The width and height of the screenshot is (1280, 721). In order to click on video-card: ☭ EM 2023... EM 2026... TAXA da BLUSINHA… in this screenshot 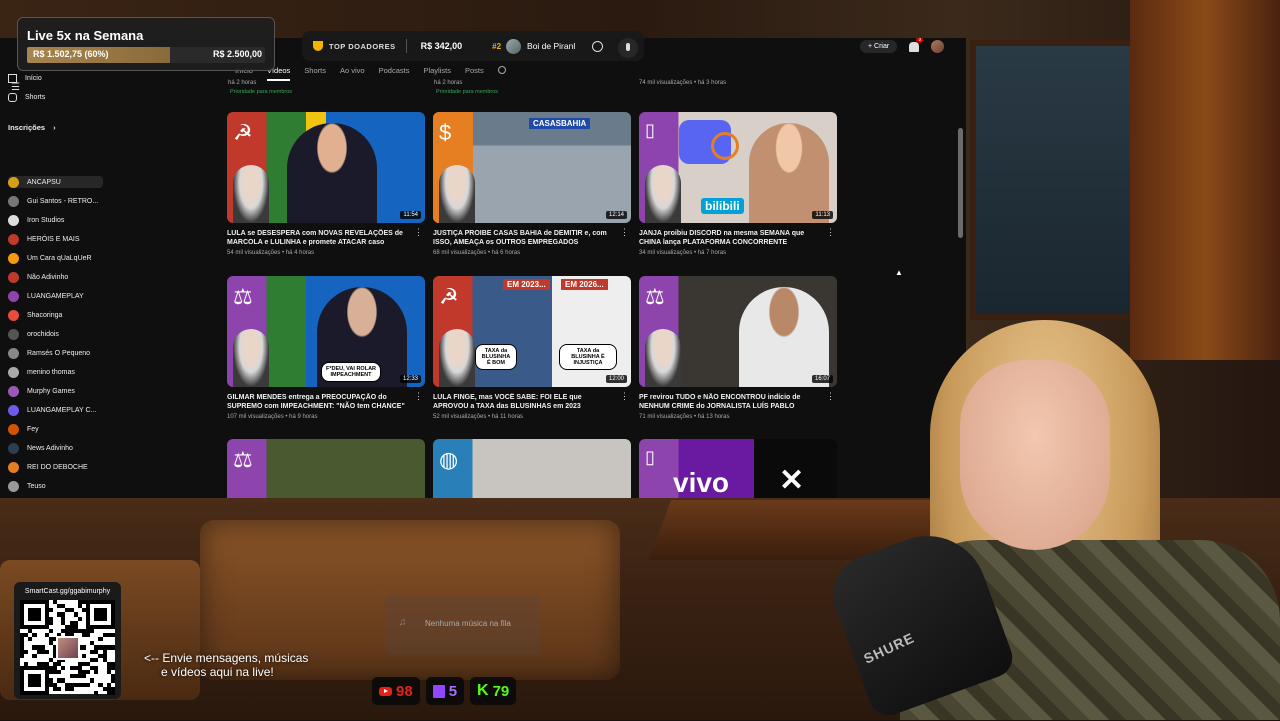, I will do `click(533, 348)`.